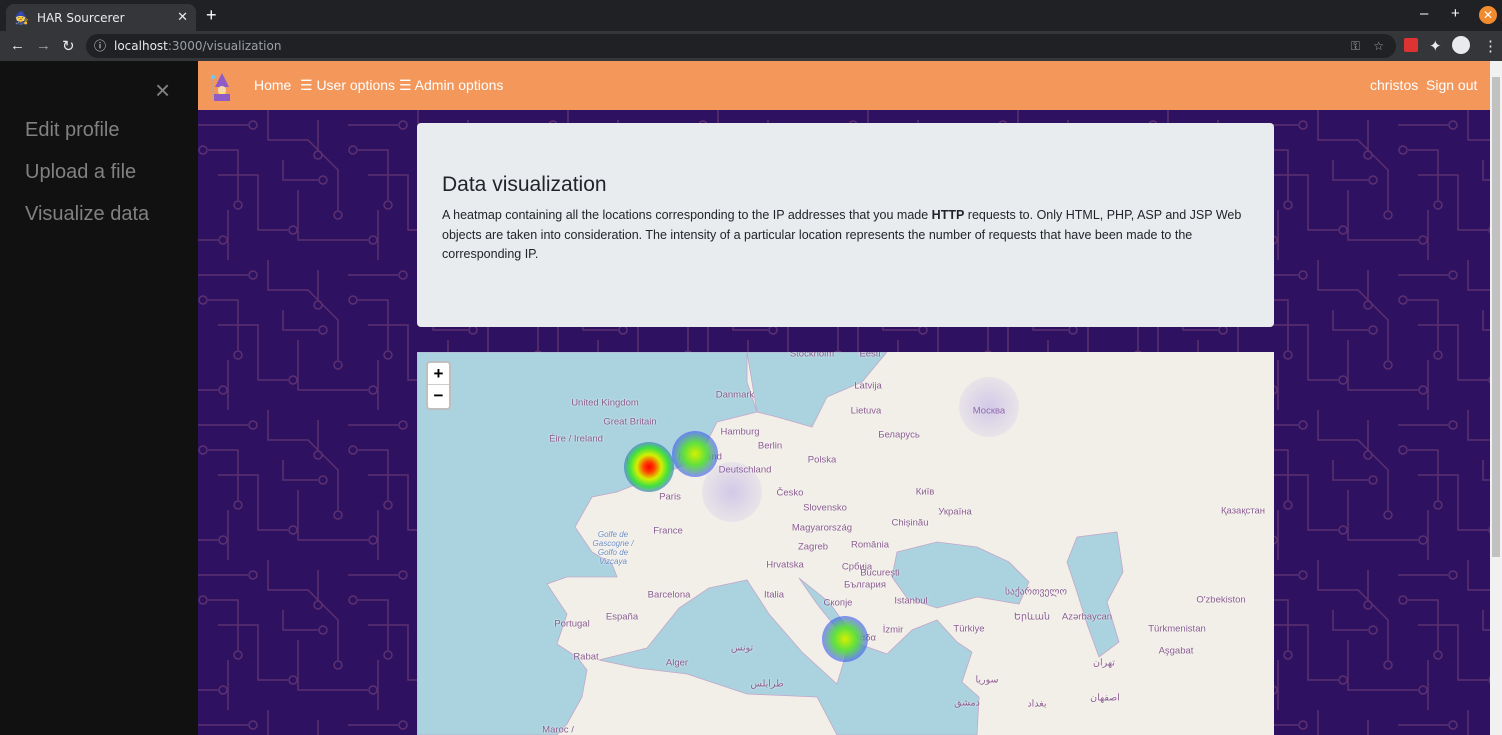  I want to click on reload-icon: ↻, so click(68, 46).